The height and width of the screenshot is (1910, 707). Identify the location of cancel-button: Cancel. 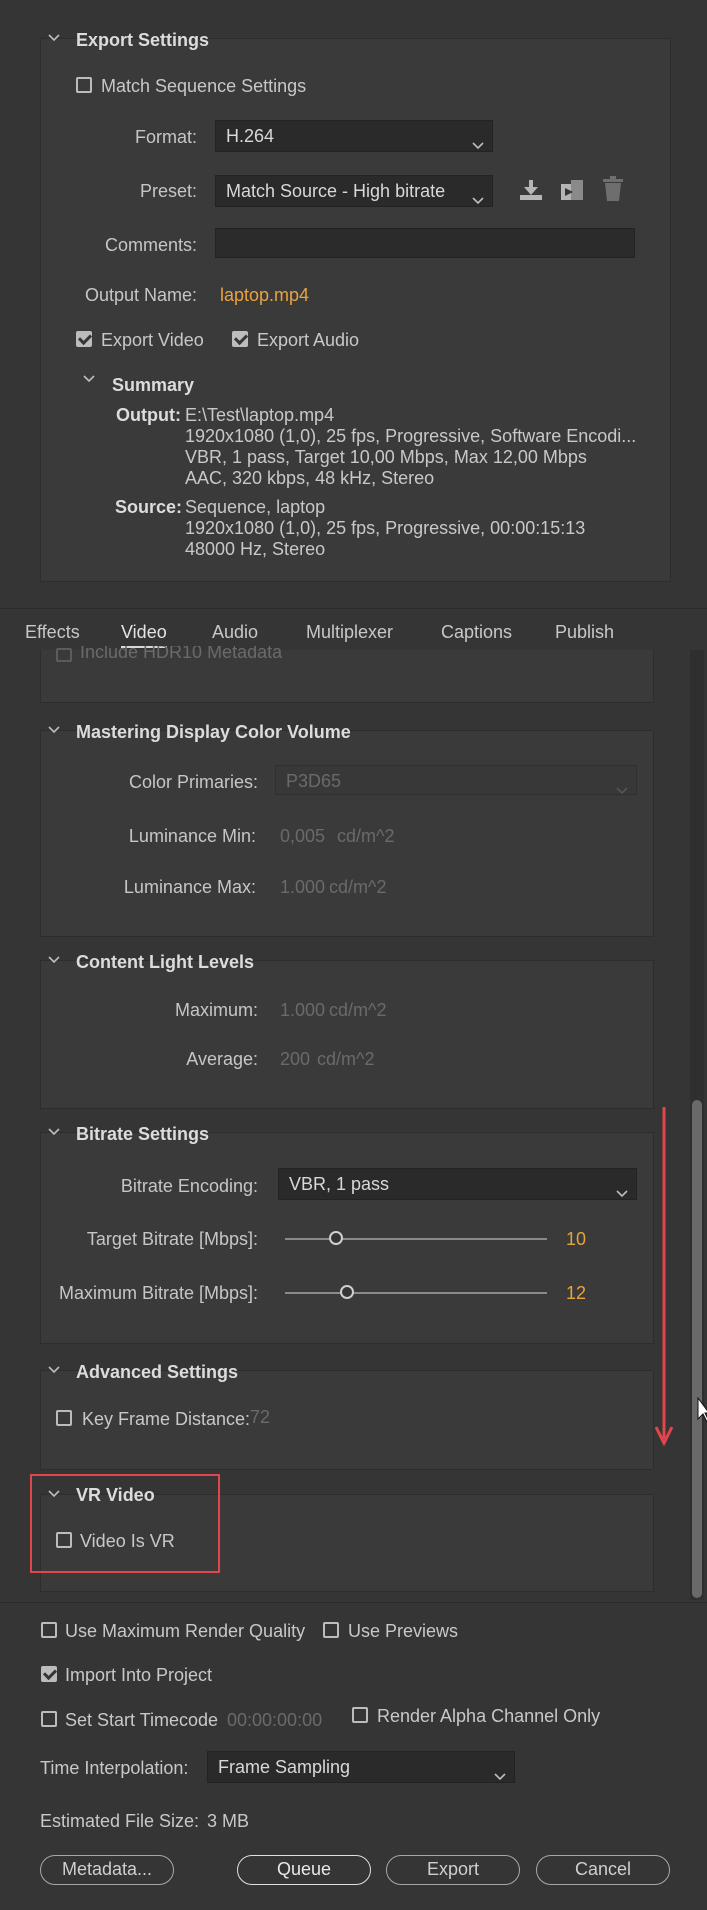
(603, 1870).